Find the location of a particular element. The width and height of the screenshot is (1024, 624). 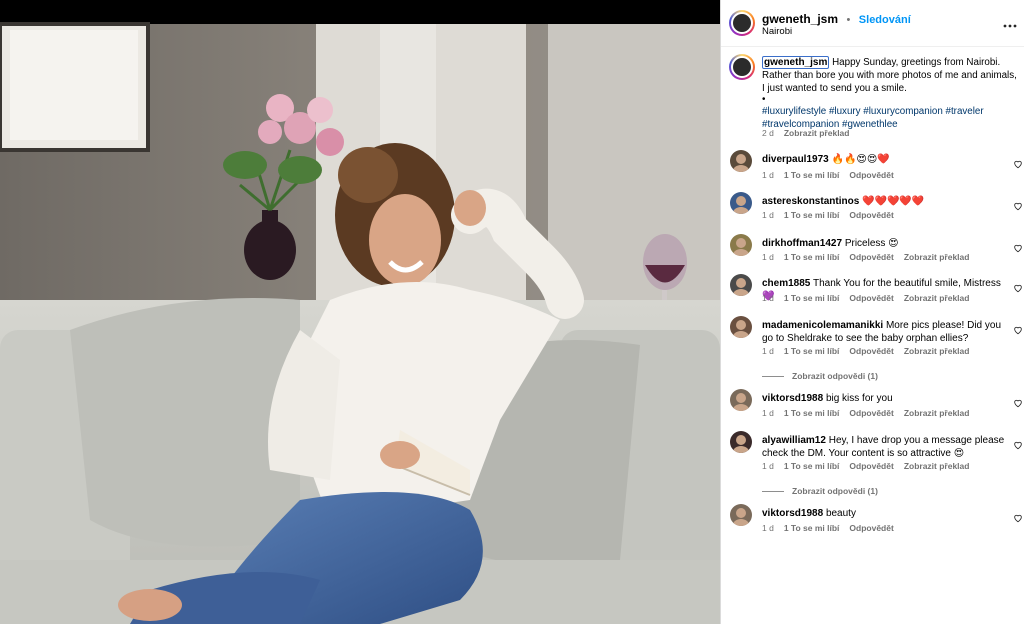

post-location: Nairobi is located at coordinates (777, 31).